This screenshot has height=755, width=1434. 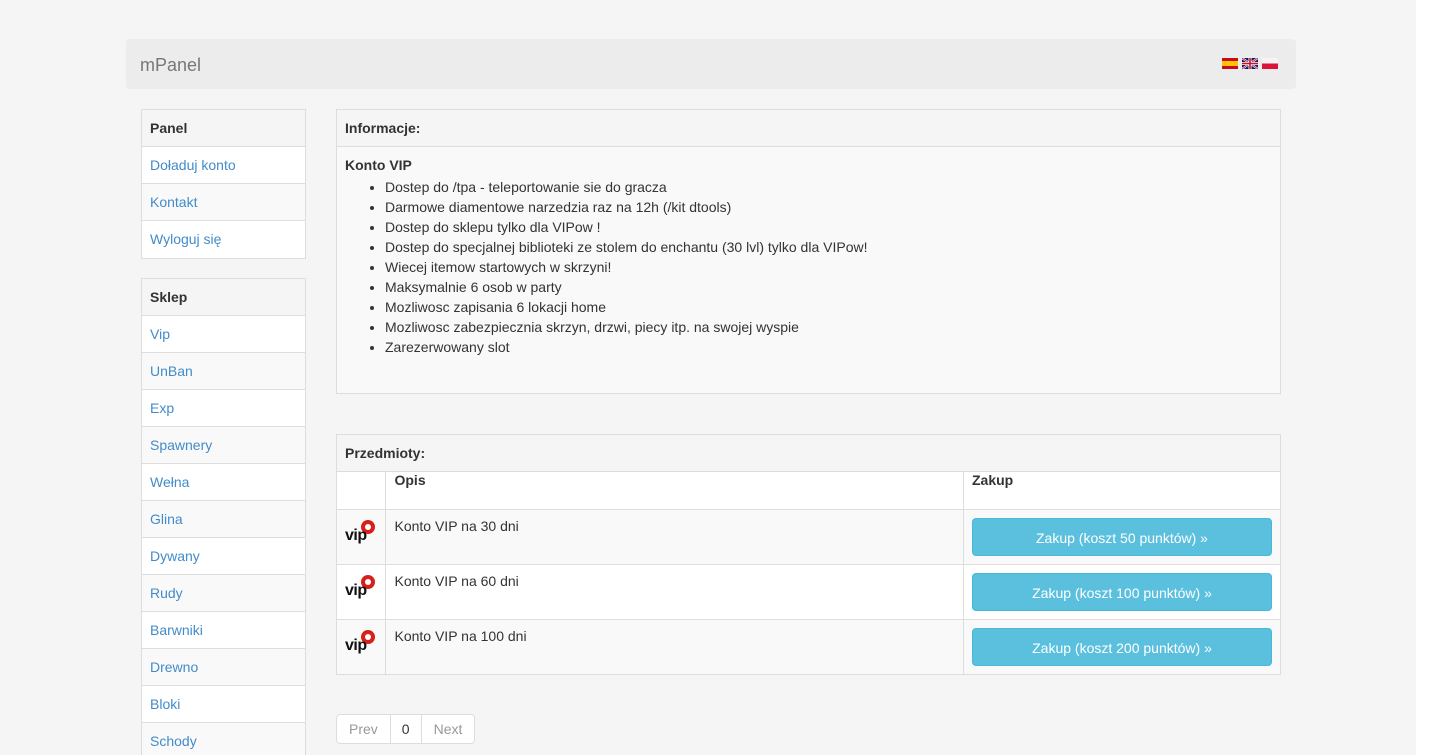 I want to click on item-description: Konto VIP na 30 dni, so click(x=674, y=536).